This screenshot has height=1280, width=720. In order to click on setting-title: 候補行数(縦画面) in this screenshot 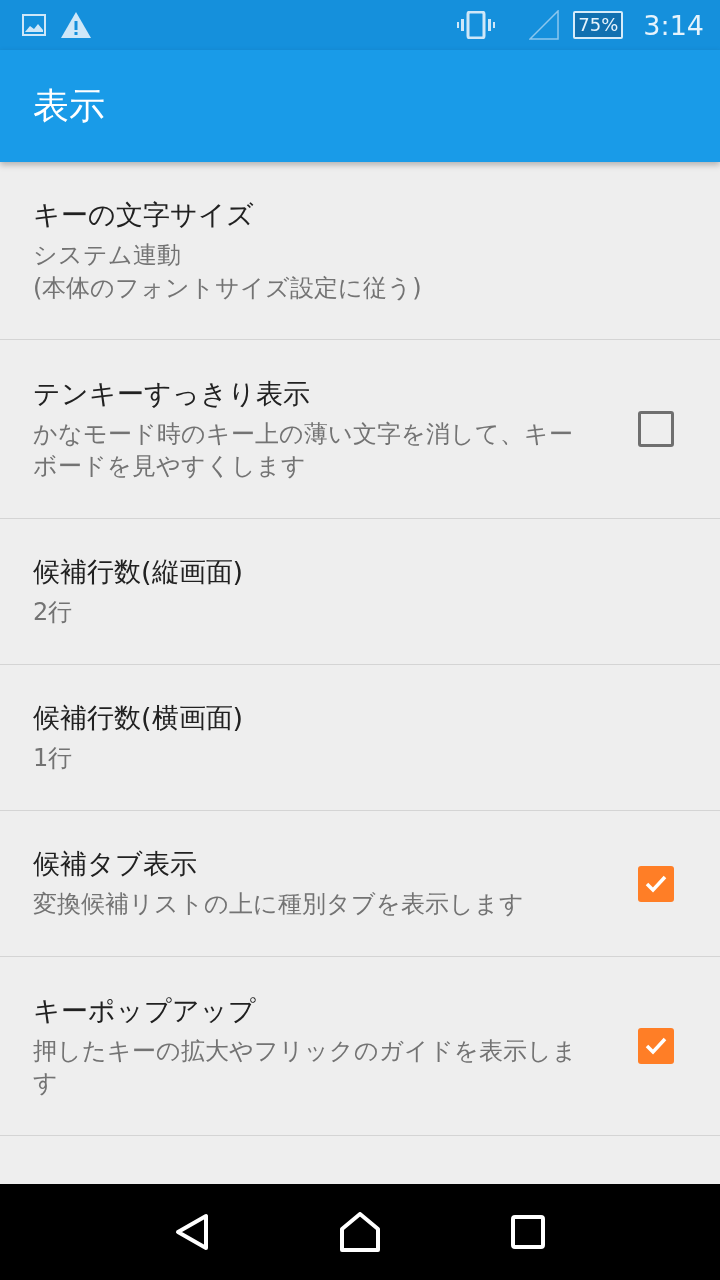, I will do `click(139, 572)`.